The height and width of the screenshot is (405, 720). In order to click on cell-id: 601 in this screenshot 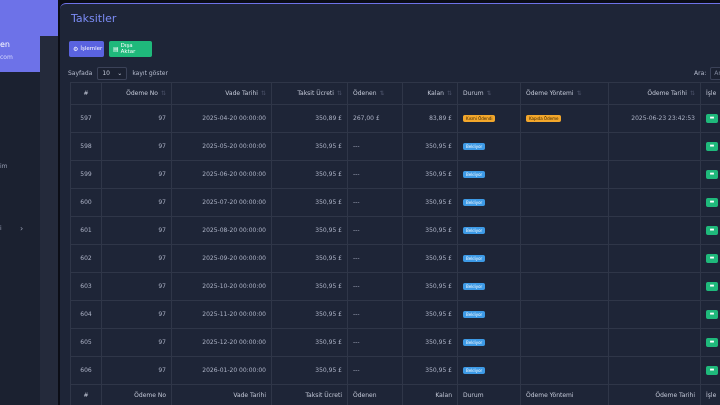, I will do `click(86, 230)`.